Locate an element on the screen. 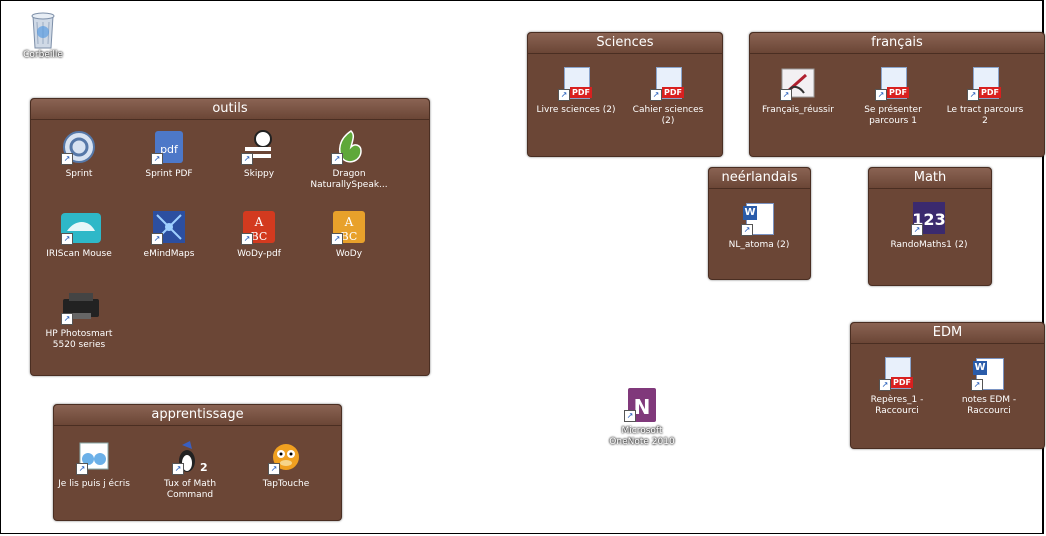  garfield-icon: ↗ is located at coordinates (286, 457).